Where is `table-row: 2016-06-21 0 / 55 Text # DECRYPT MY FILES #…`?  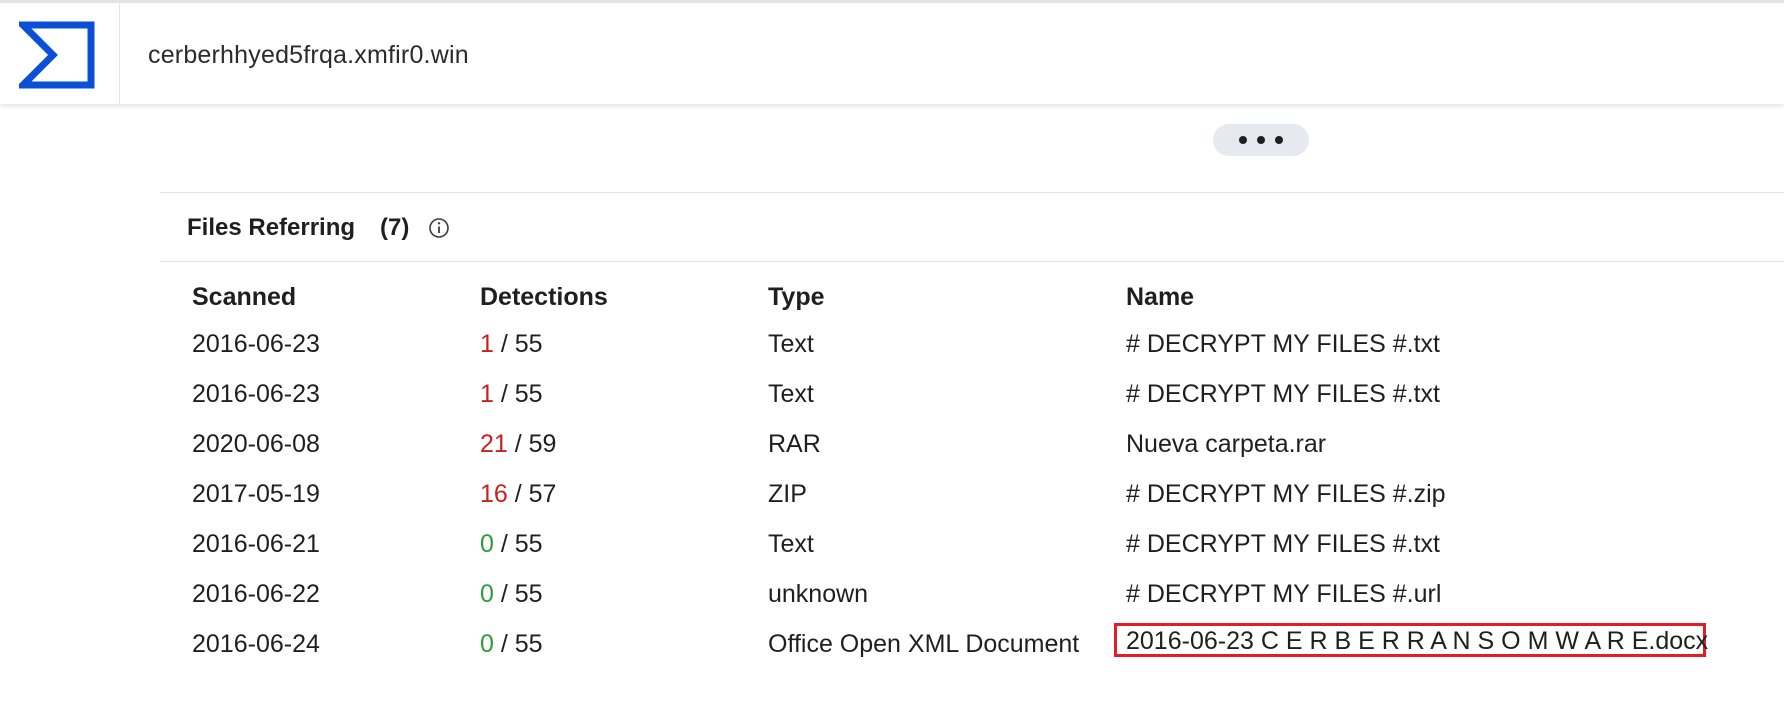 table-row: 2016-06-21 0 / 55 Text # DECRYPT MY FILES #… is located at coordinates (972, 555).